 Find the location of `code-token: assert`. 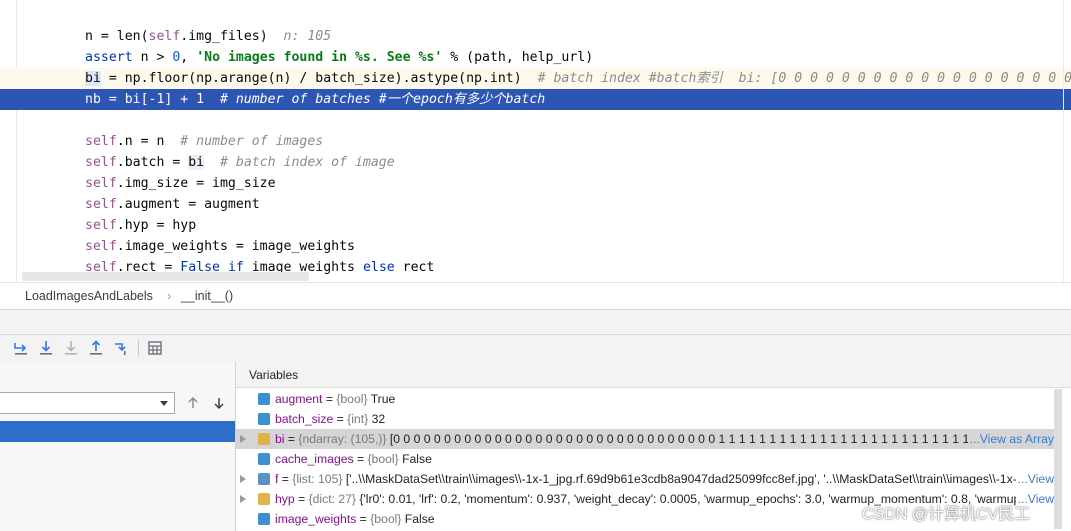

code-token: assert is located at coordinates (109, 57).